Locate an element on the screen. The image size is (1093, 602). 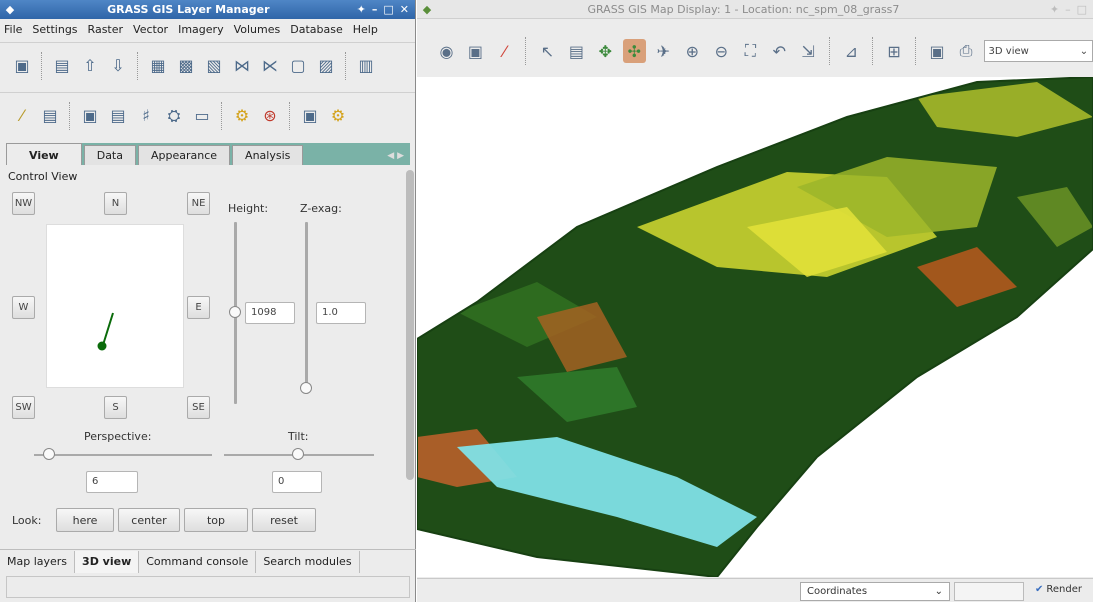
menu-file: File is located at coordinates (13, 29).